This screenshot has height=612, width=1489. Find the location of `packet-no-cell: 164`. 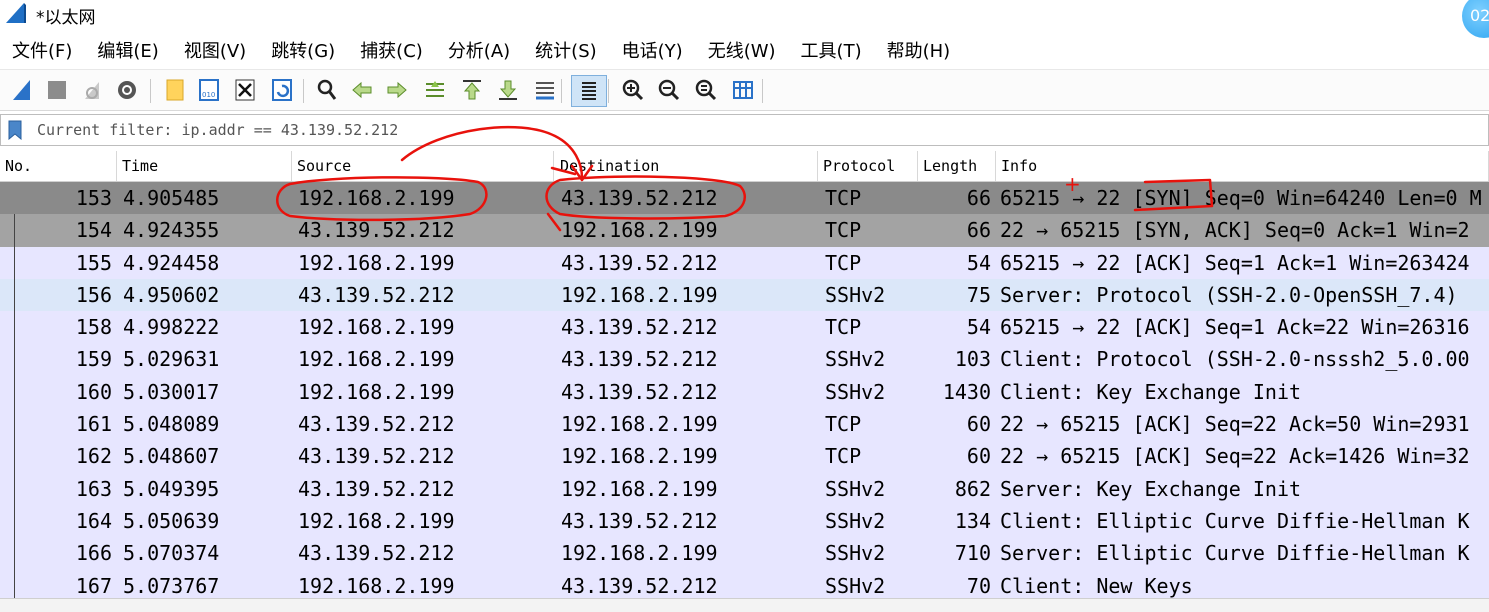

packet-no-cell: 164 is located at coordinates (93, 520).